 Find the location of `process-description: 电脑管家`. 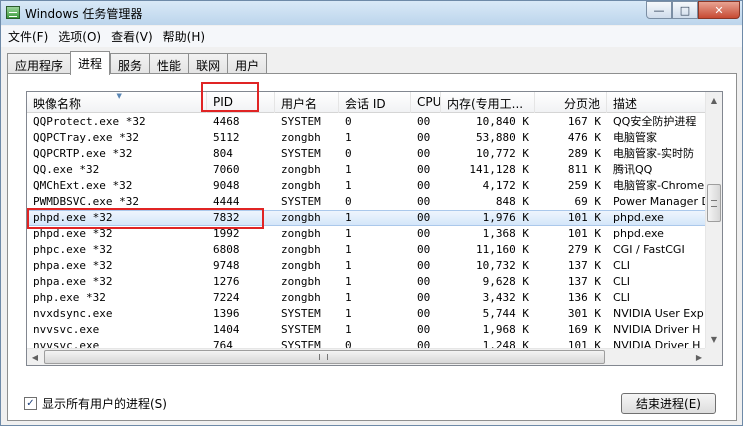

process-description: 电脑管家 is located at coordinates (635, 137).